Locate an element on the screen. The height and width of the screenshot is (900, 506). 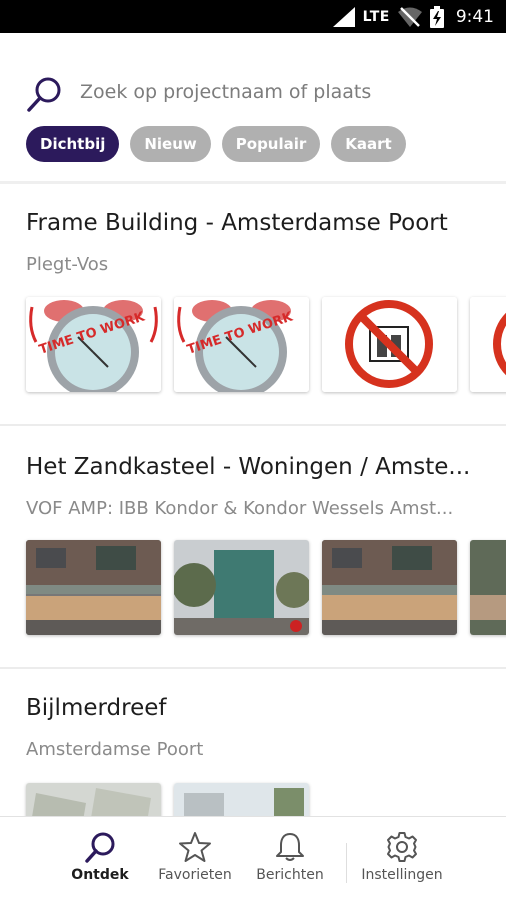
search-input is located at coordinates (280, 92).